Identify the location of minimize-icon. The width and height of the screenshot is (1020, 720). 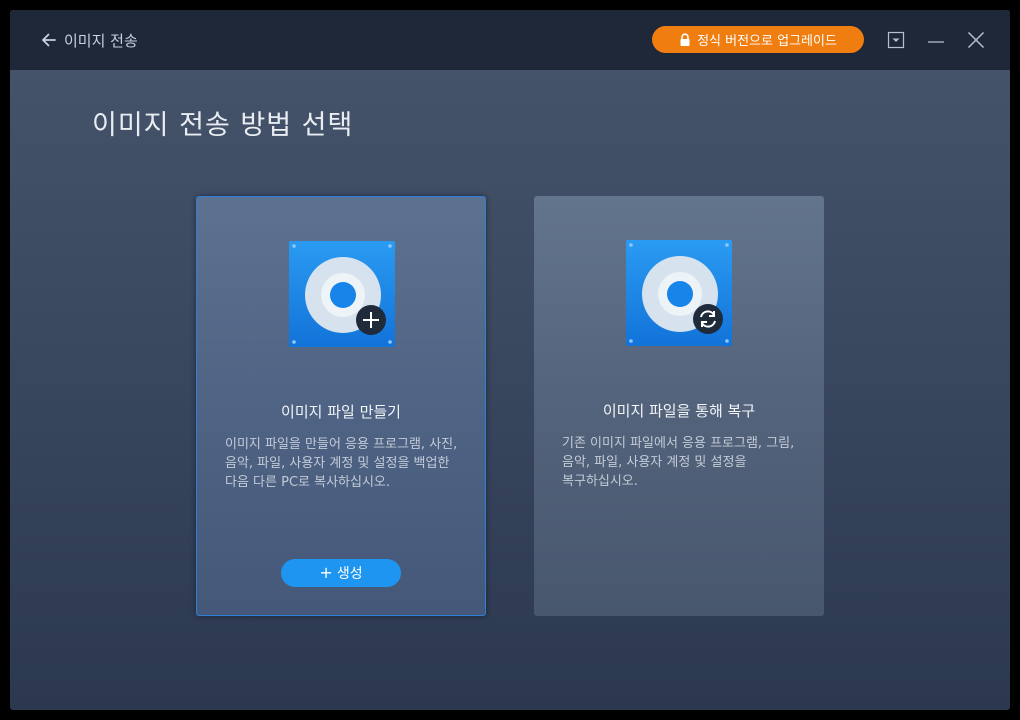
(936, 42).